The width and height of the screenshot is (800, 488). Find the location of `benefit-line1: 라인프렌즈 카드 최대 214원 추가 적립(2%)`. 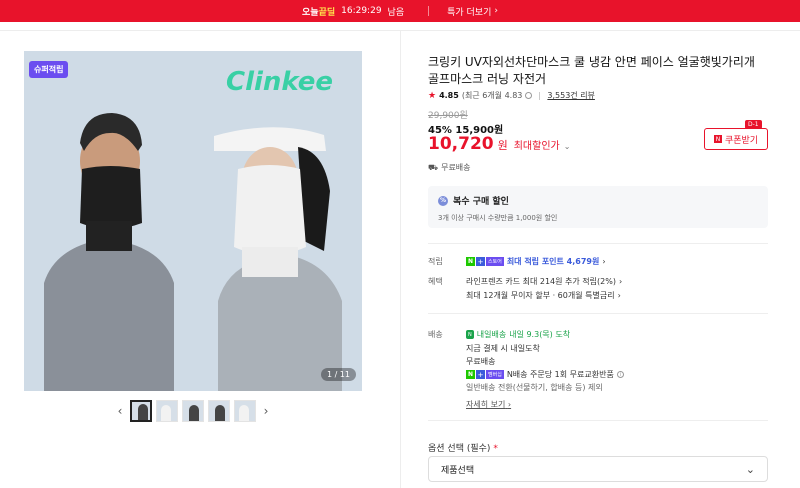

benefit-line1: 라인프렌즈 카드 최대 214원 추가 적립(2%) is located at coordinates (541, 281).